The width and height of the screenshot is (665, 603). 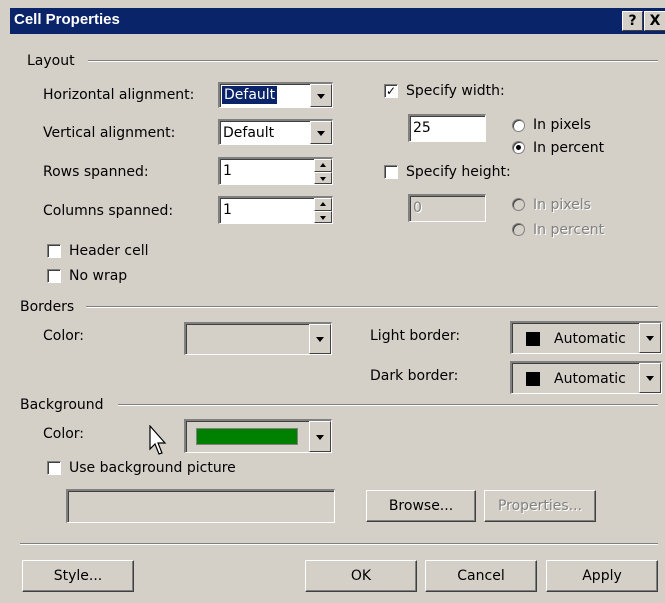 I want to click on dark-border-dropdown-button, so click(x=650, y=378).